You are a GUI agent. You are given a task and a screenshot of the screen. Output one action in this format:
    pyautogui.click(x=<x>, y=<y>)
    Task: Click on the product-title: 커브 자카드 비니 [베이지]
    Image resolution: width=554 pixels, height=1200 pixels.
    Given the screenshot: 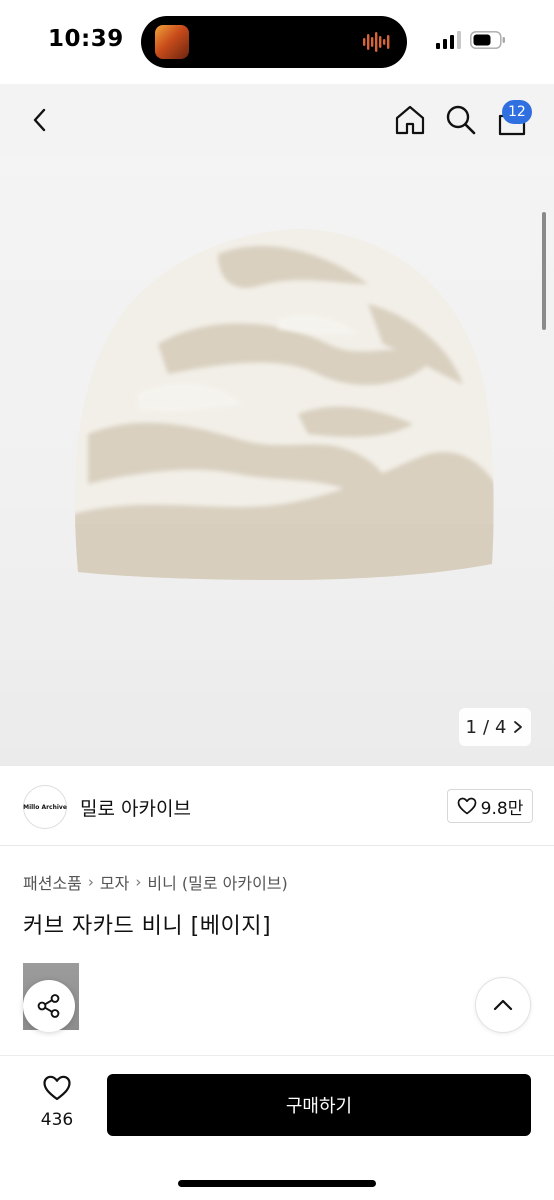 What is the action you would take?
    pyautogui.click(x=147, y=926)
    